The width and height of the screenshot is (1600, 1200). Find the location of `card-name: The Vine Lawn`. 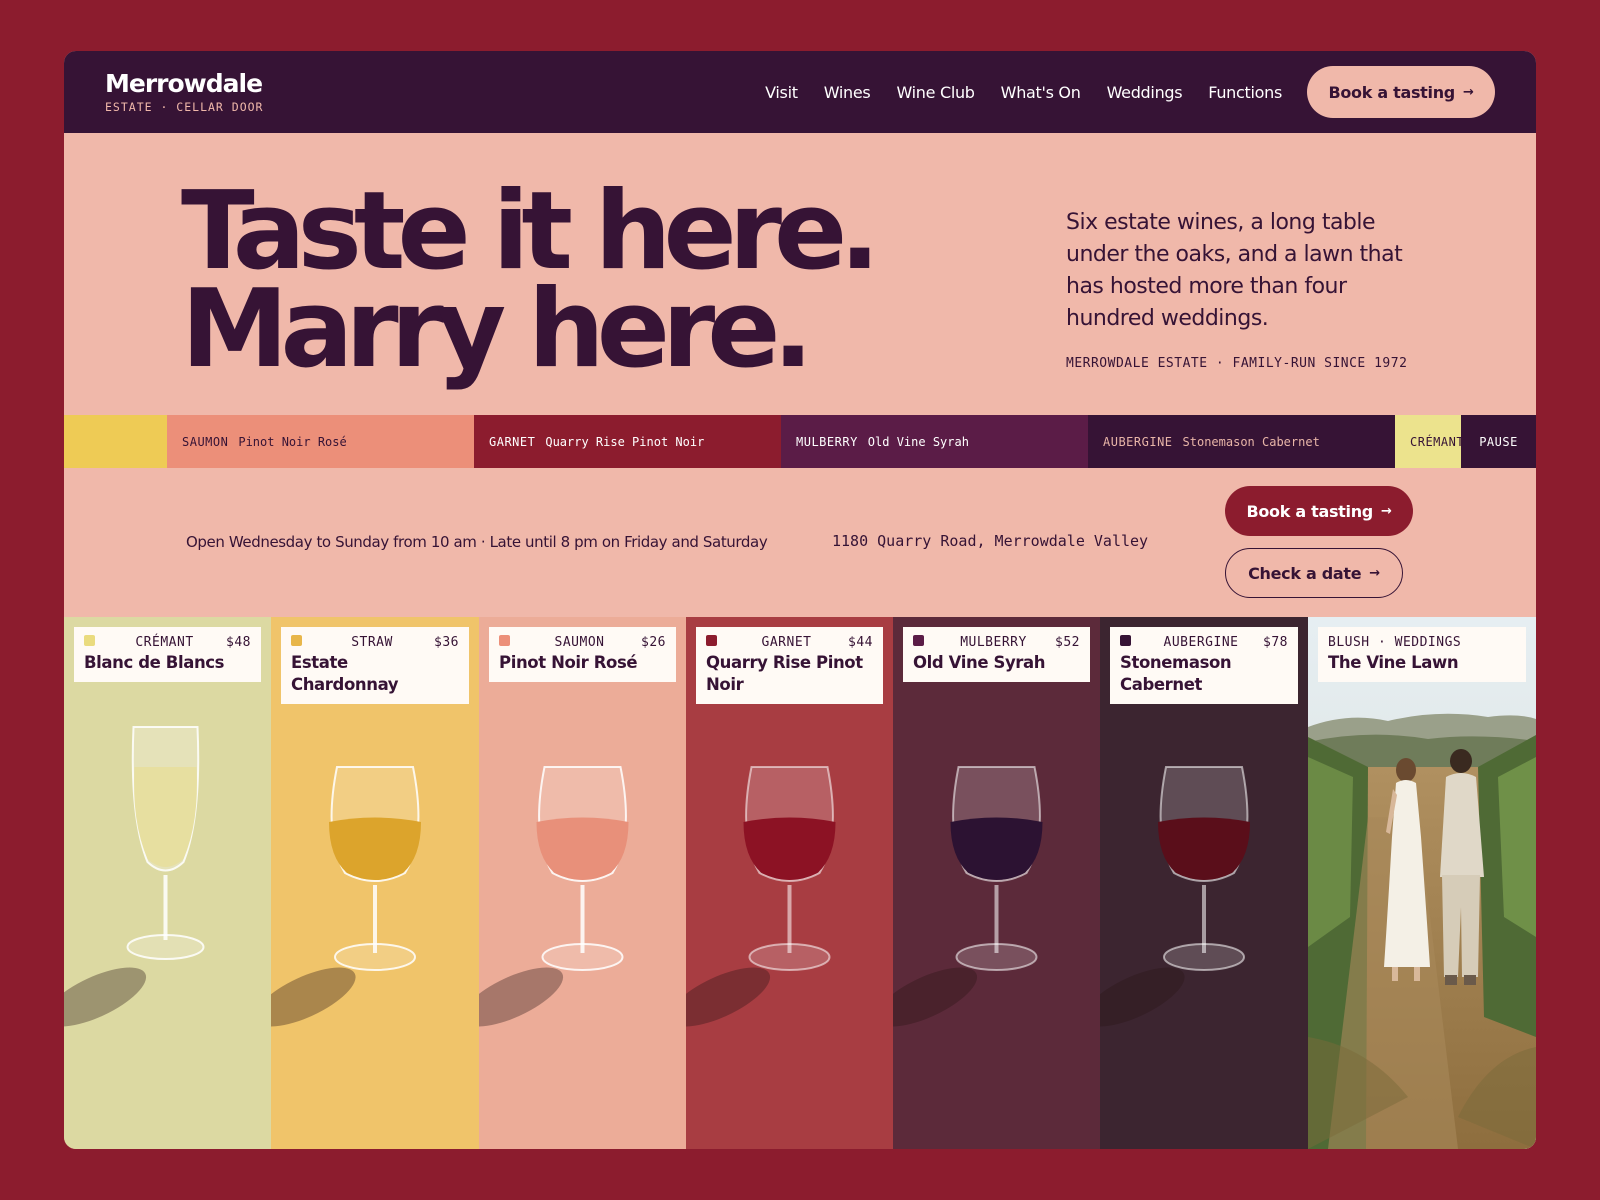

card-name: The Vine Lawn is located at coordinates (1393, 662).